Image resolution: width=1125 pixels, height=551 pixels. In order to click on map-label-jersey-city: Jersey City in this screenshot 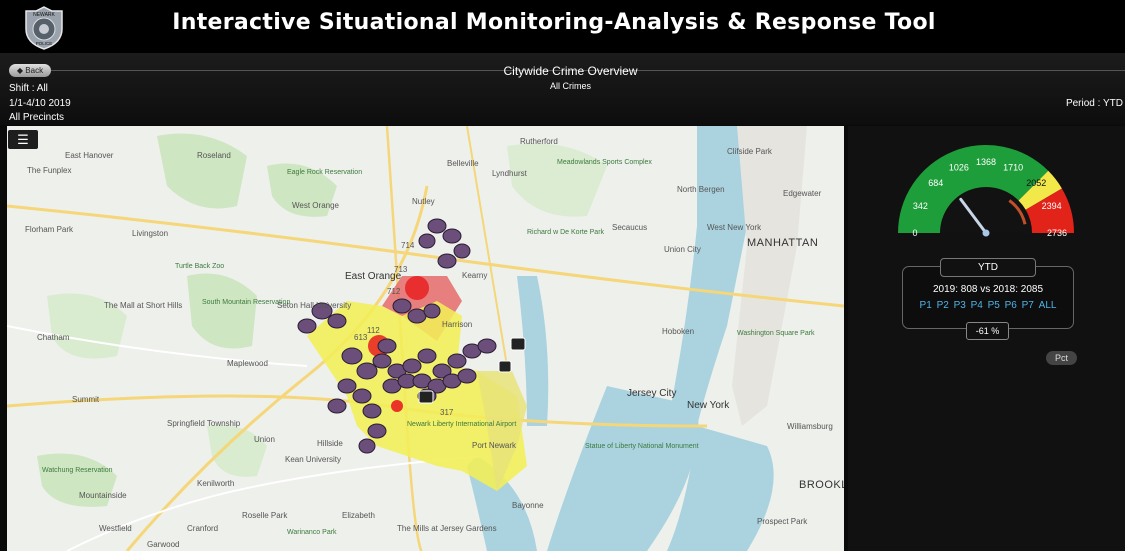, I will do `click(651, 393)`.